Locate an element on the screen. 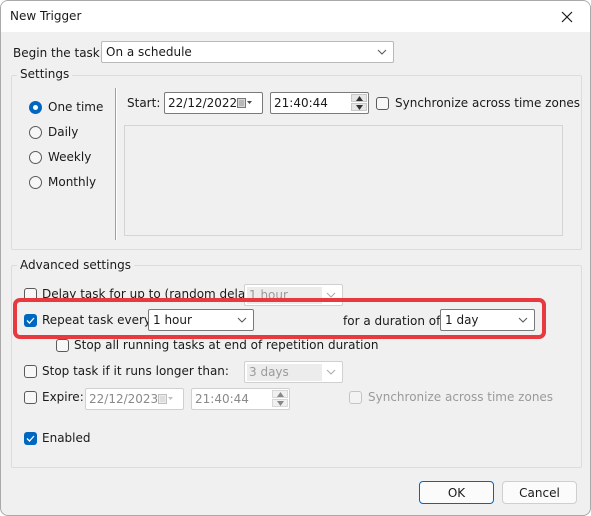 This screenshot has width=591, height=516. repeat-duration-dropdown: 1 day is located at coordinates (487, 320).